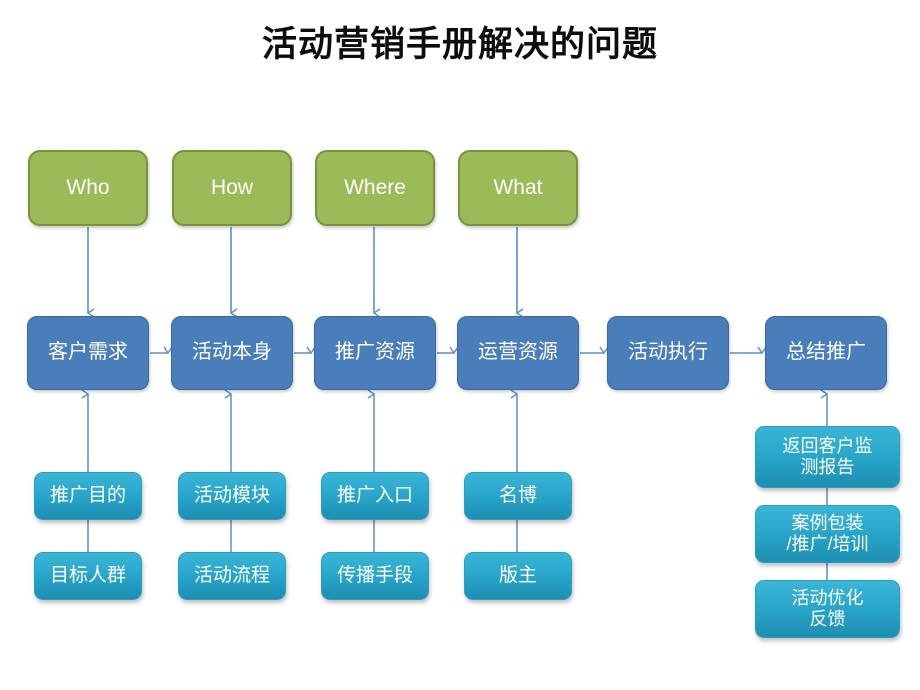  Describe the element at coordinates (459, 44) in the screenshot. I see `page-title: 活动营销手册解决的问题` at that location.